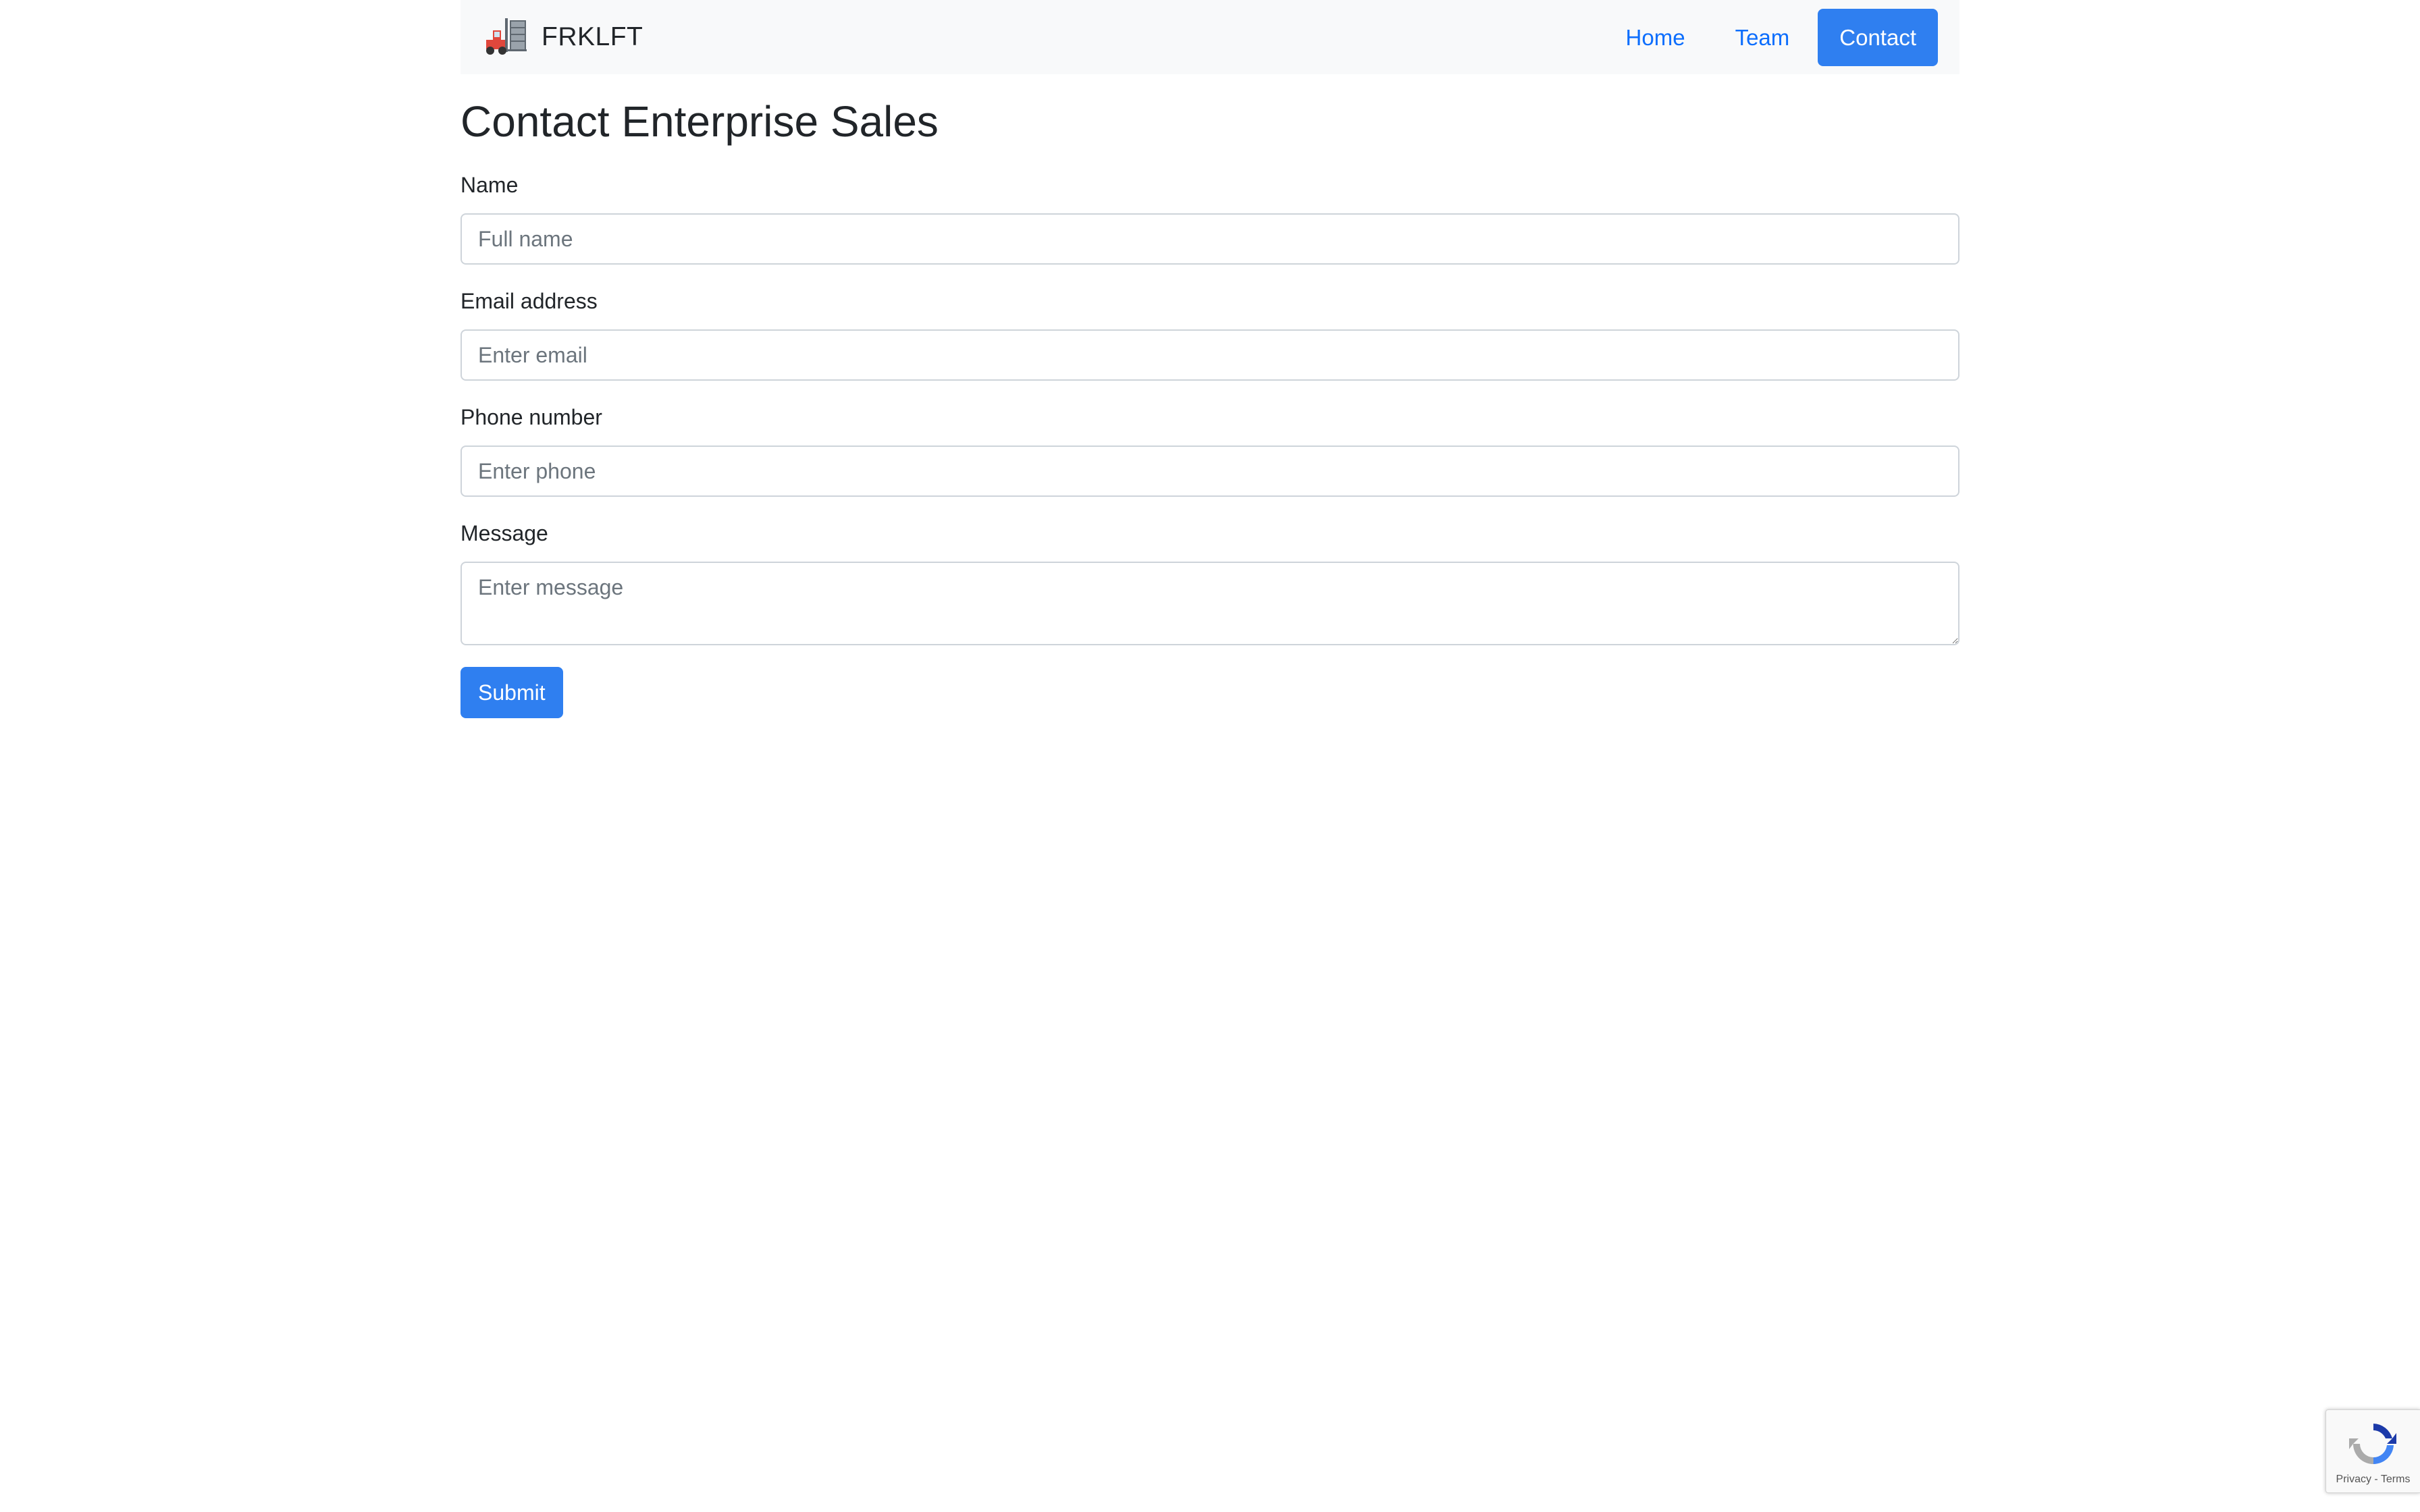  What do you see at coordinates (504, 533) in the screenshot?
I see `message-label: Message` at bounding box center [504, 533].